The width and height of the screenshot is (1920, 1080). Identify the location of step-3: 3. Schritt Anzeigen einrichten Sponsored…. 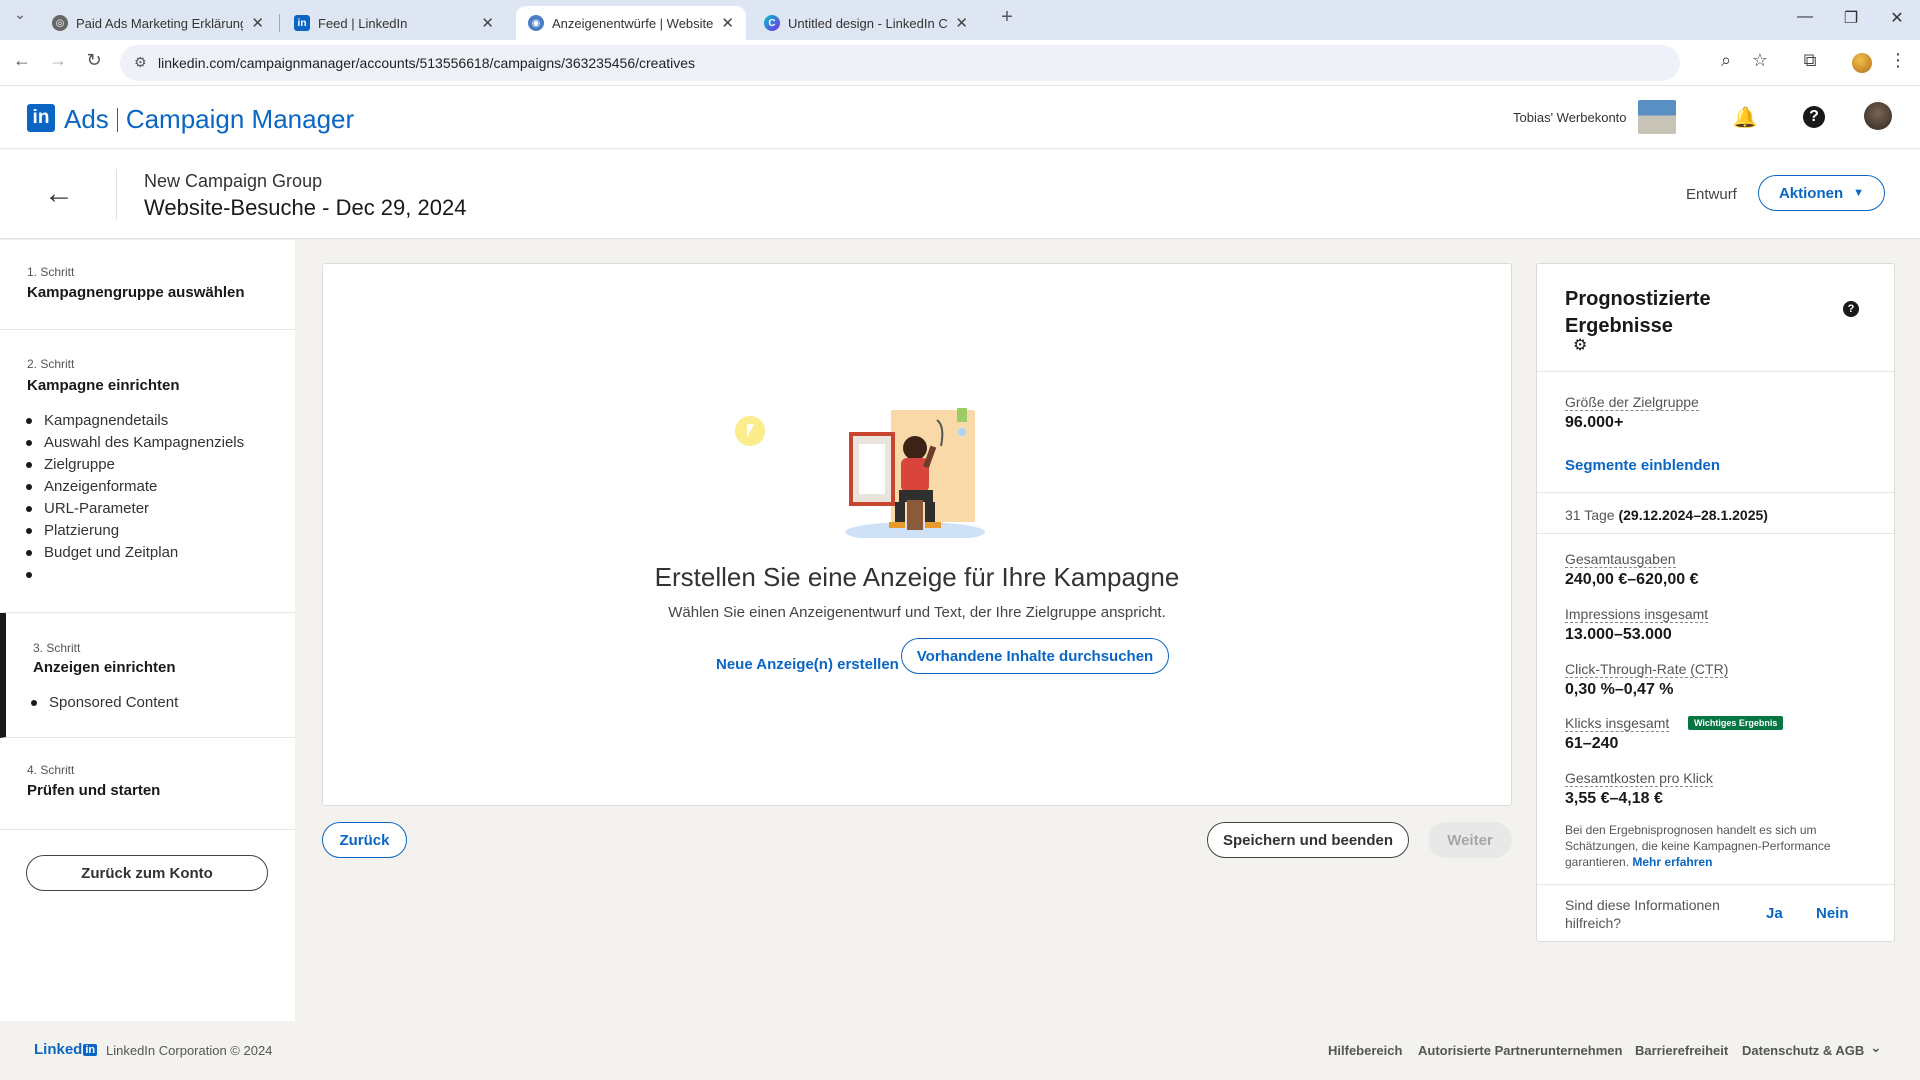
(147, 675).